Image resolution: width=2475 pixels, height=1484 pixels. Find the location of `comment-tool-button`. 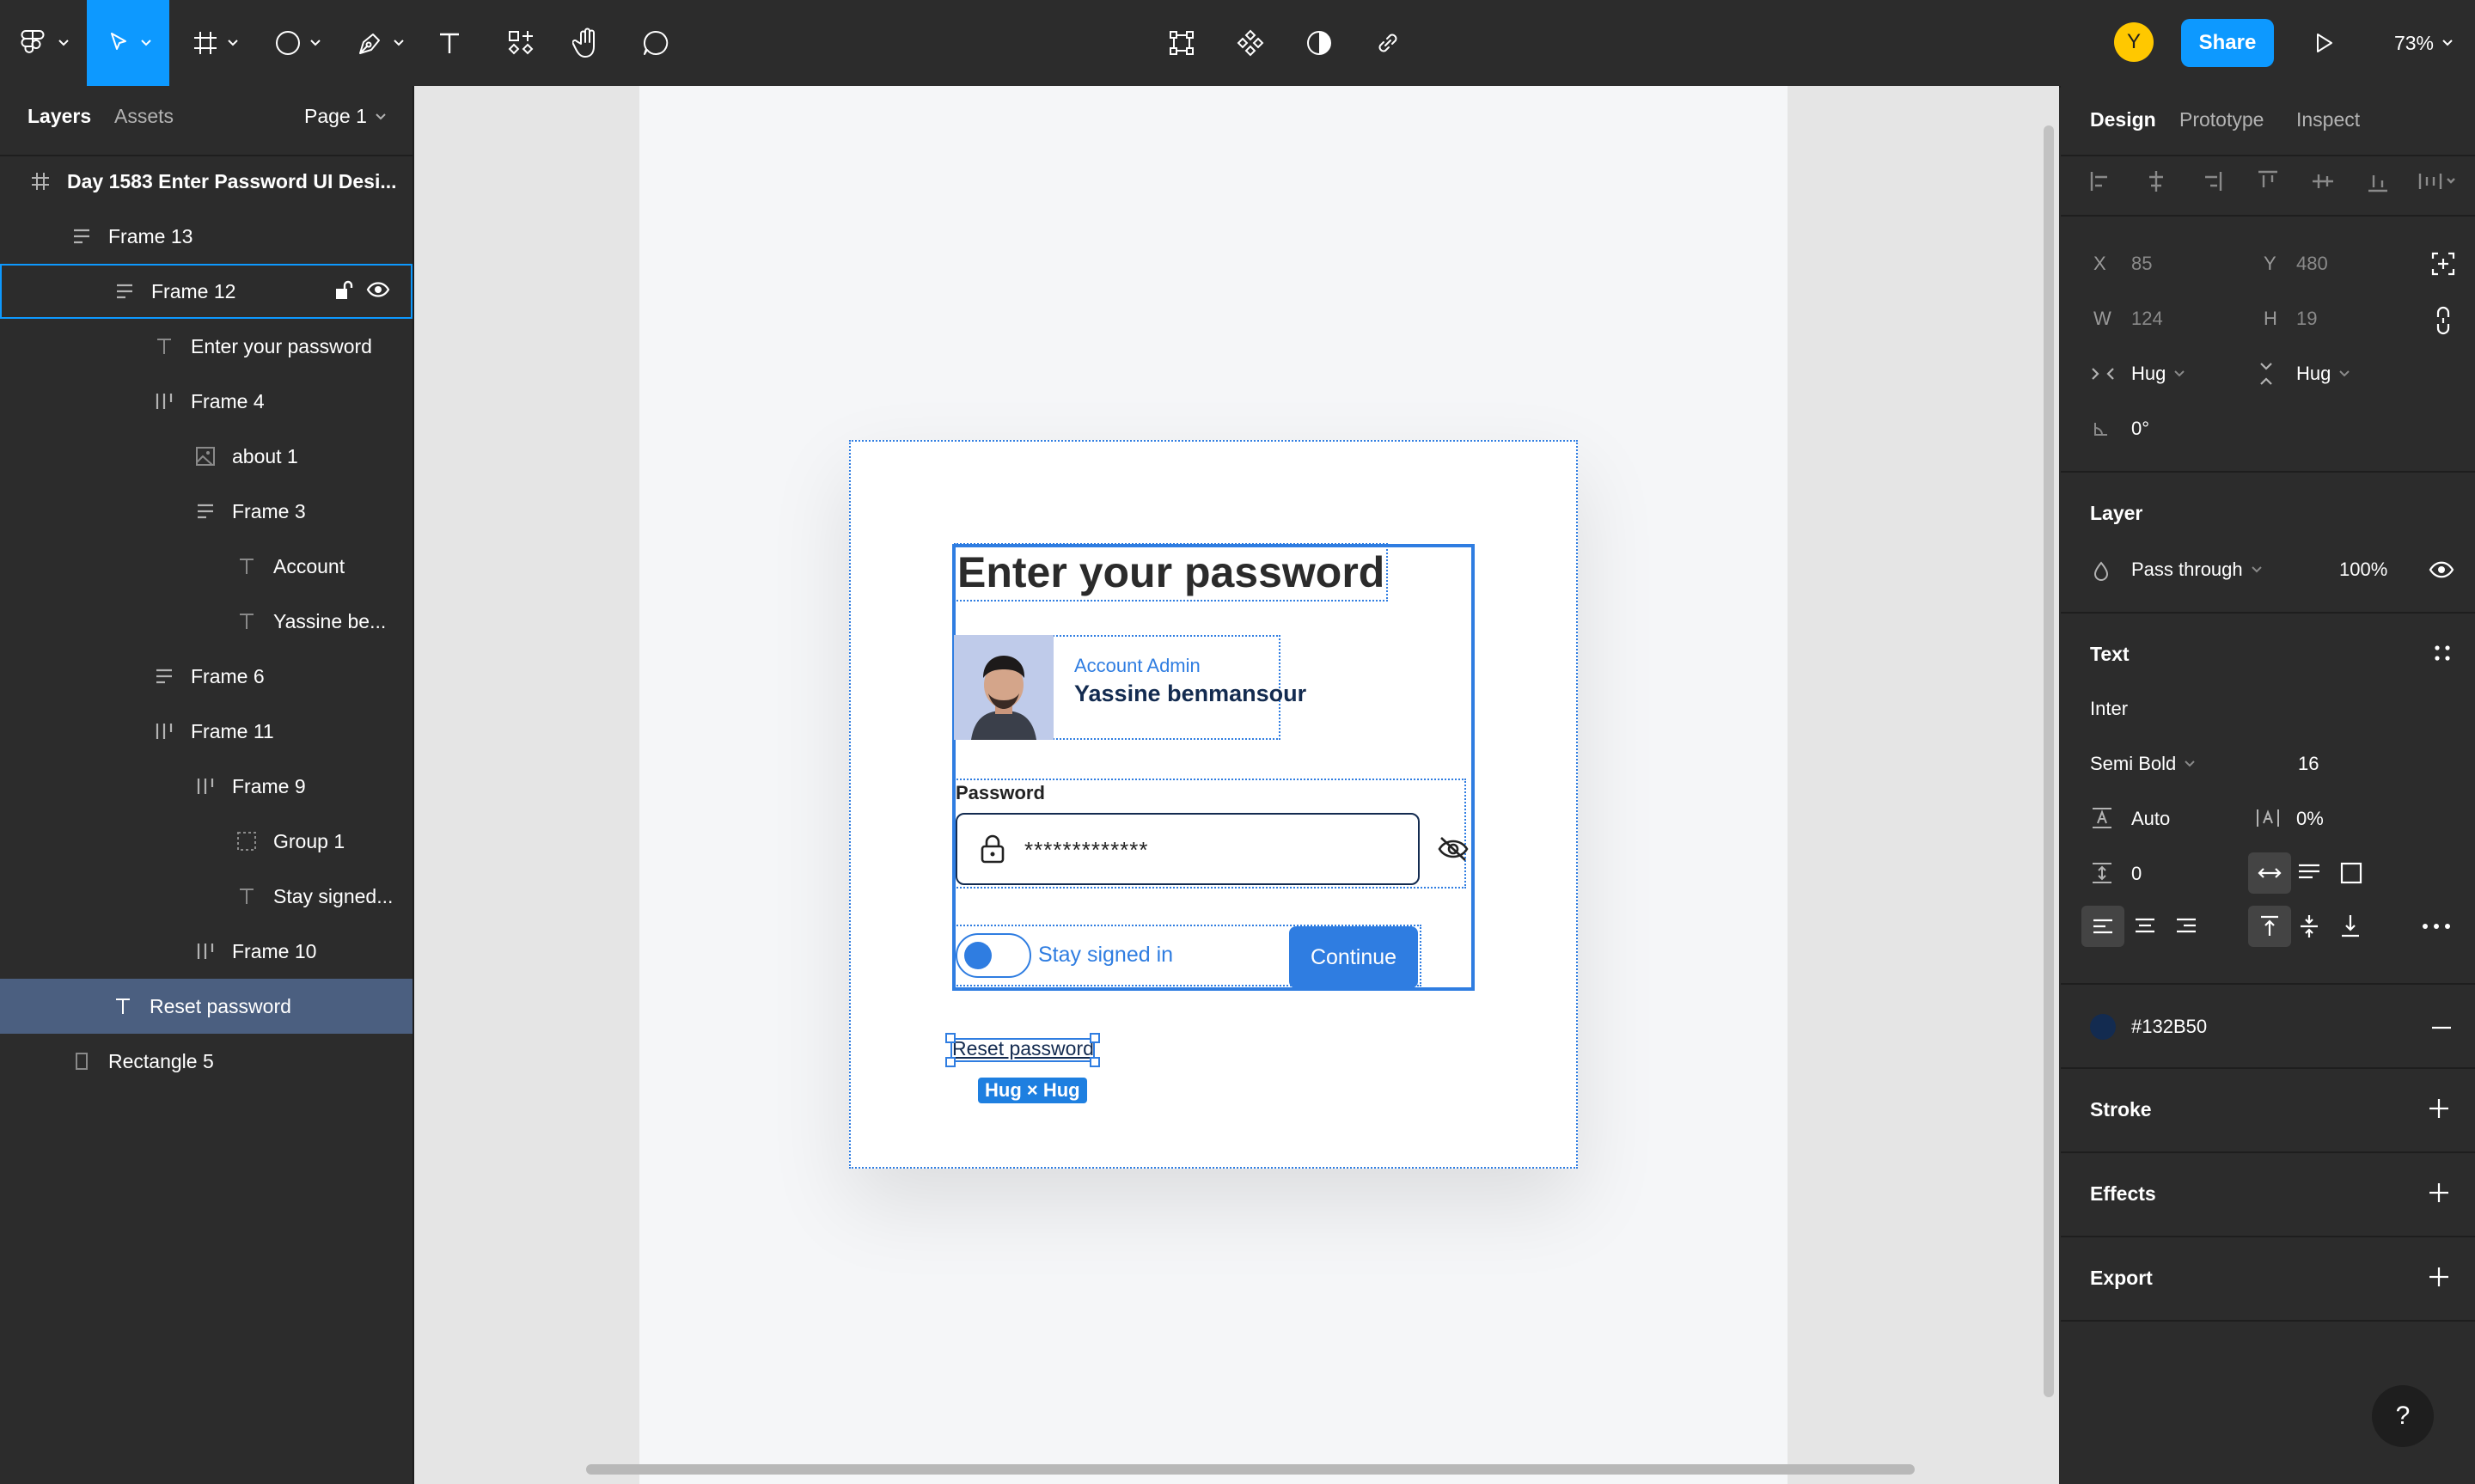

comment-tool-button is located at coordinates (655, 43).